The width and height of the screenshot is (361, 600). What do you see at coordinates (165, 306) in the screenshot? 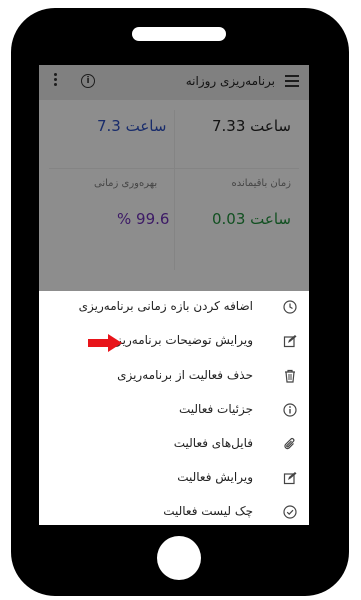
I see `menu-item-label: اضافه کردن بازه زمانی برنامه‌ریزی` at bounding box center [165, 306].